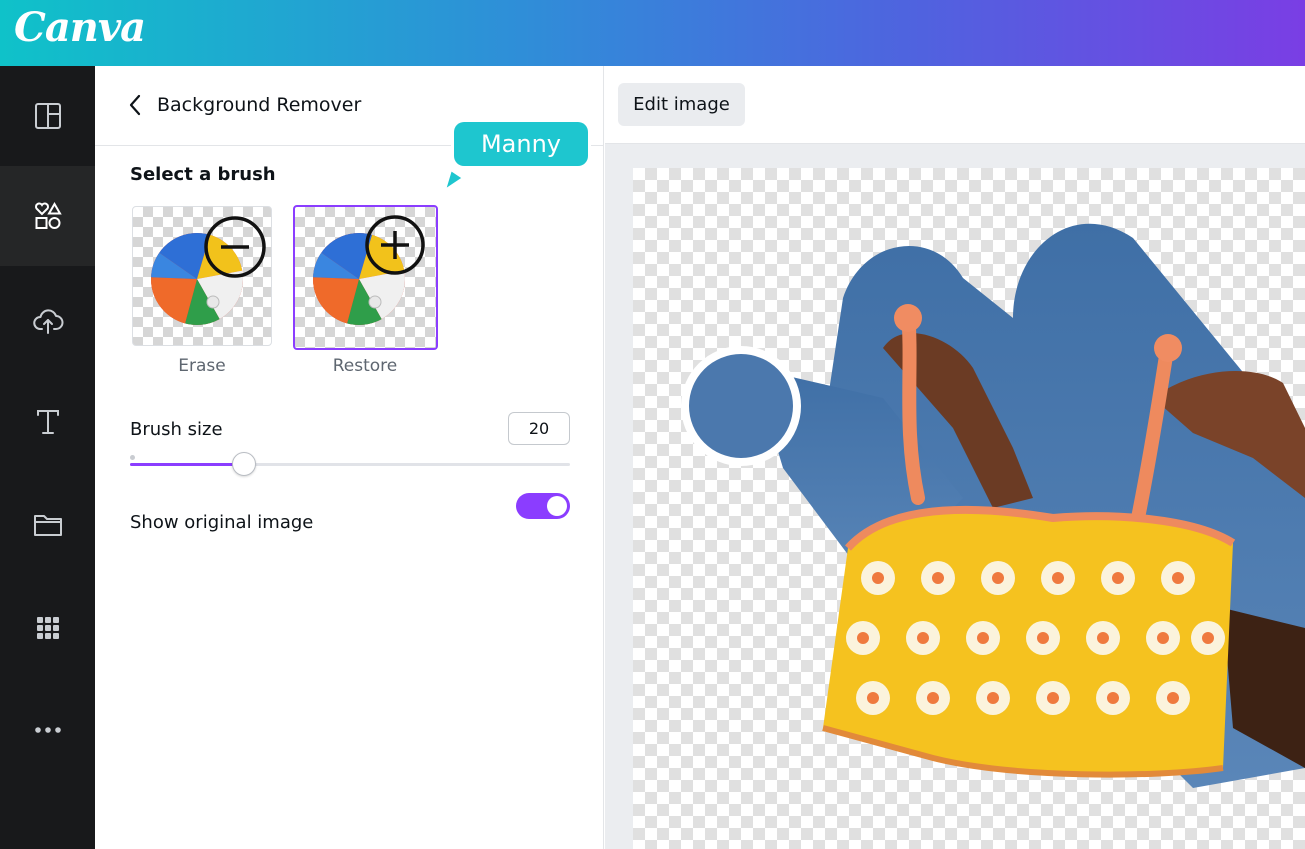  Describe the element at coordinates (365, 366) in the screenshot. I see `restore-label: Restore` at that location.